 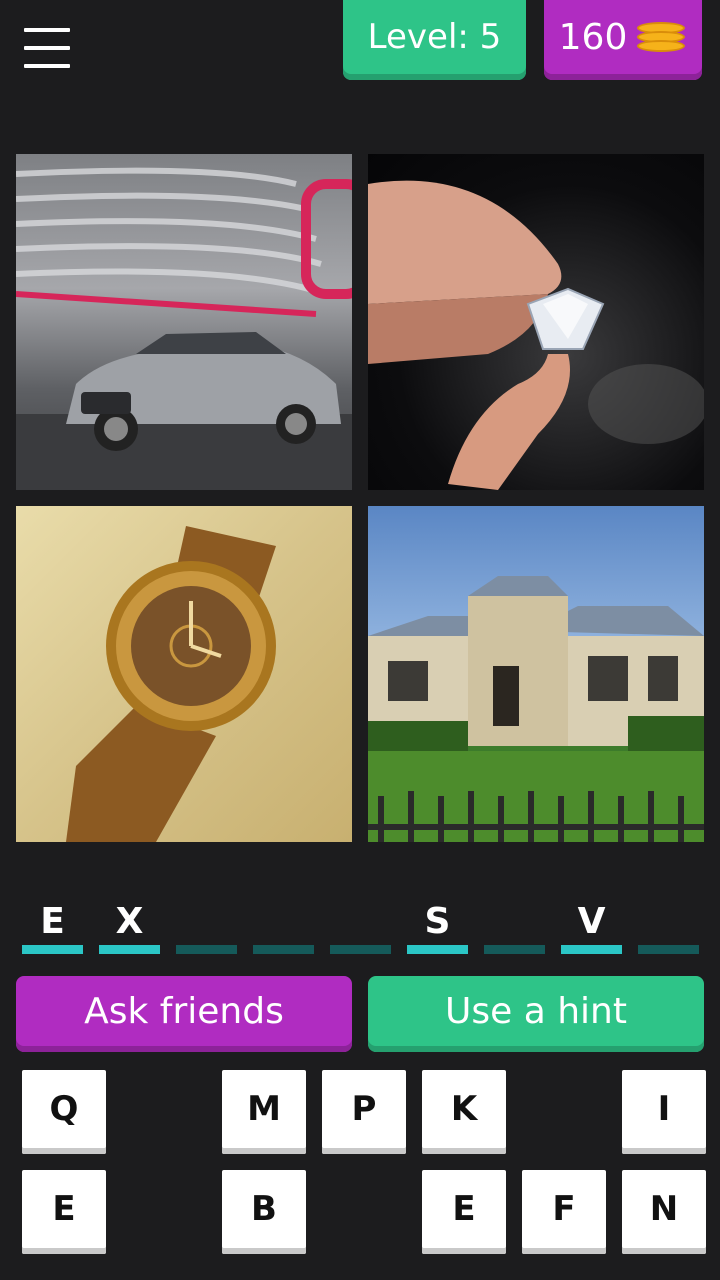 I want to click on photo-luxury-car, so click(x=184, y=322).